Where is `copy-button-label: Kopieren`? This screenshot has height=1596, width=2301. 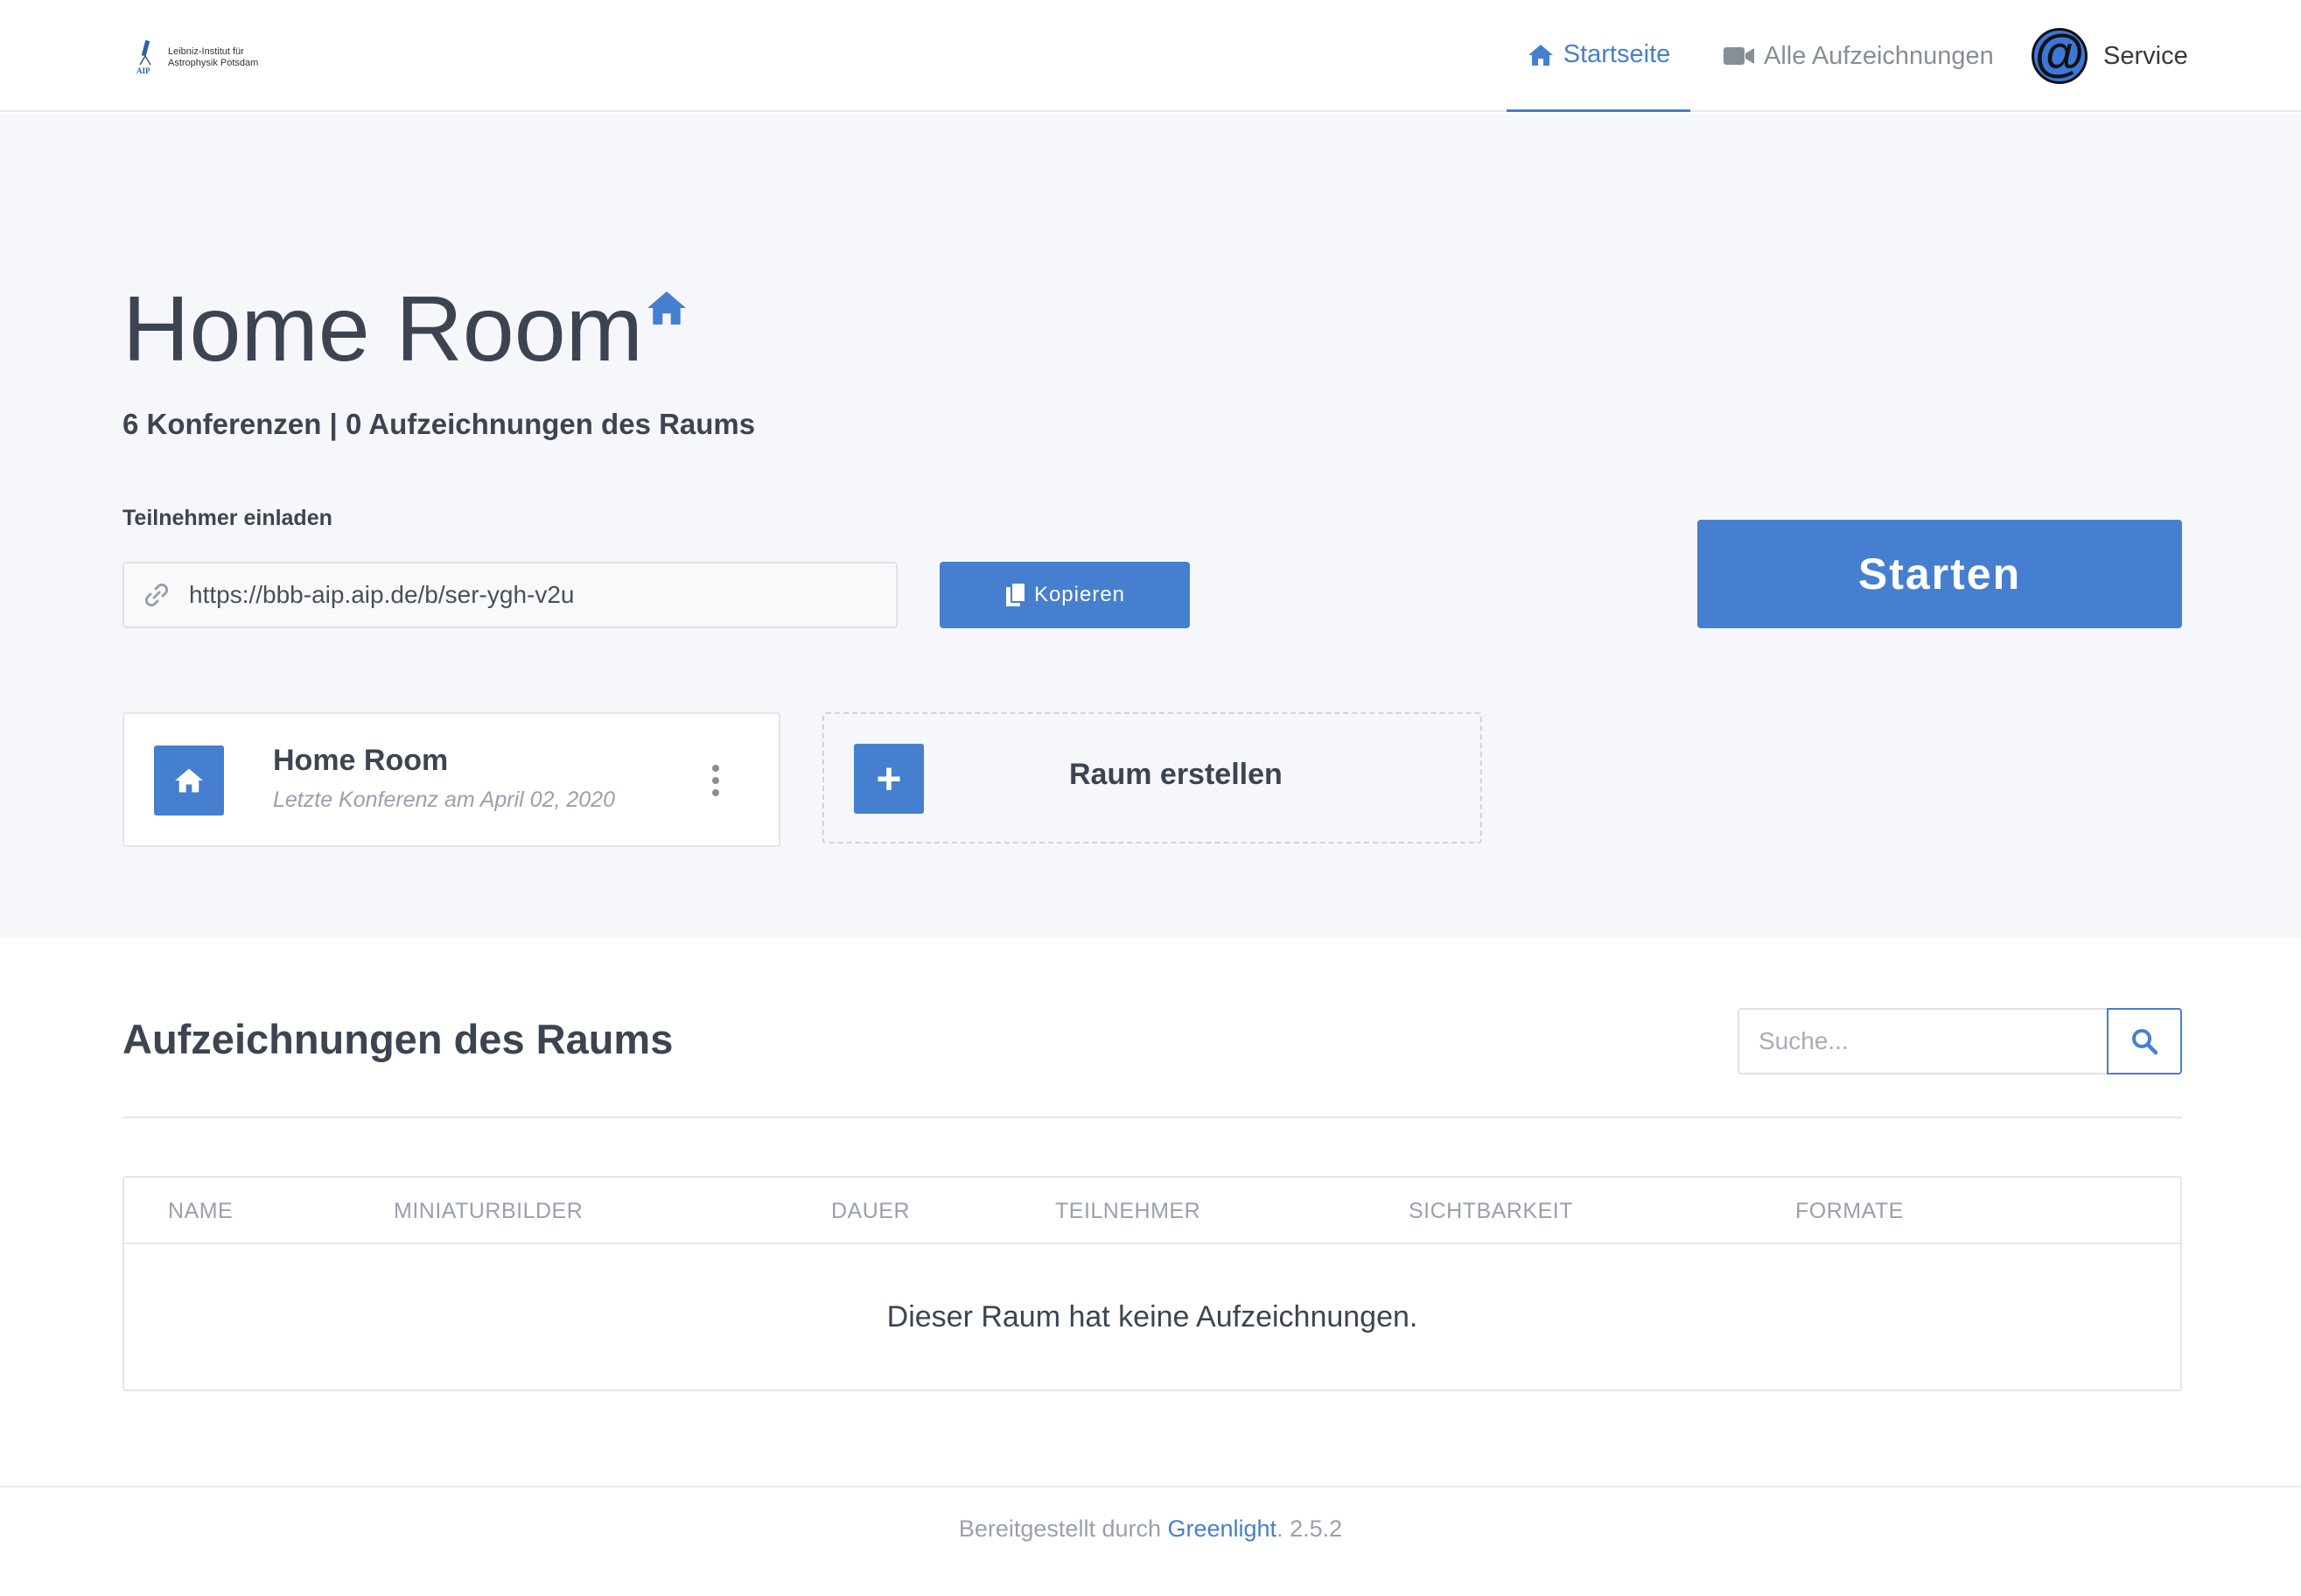 copy-button-label: Kopieren is located at coordinates (1079, 594).